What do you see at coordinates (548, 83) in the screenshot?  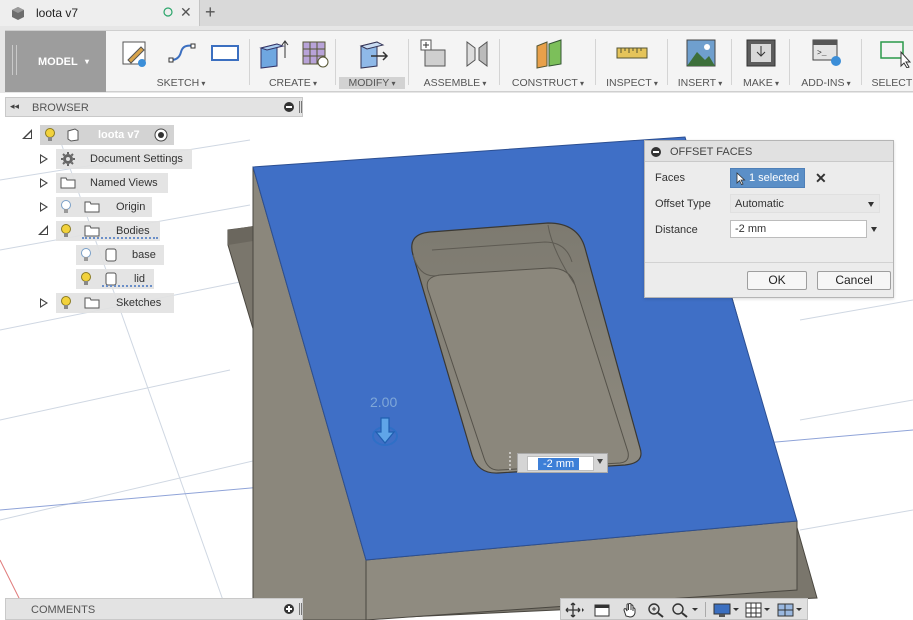 I see `toolbar-group-label: CONSTRUCT` at bounding box center [548, 83].